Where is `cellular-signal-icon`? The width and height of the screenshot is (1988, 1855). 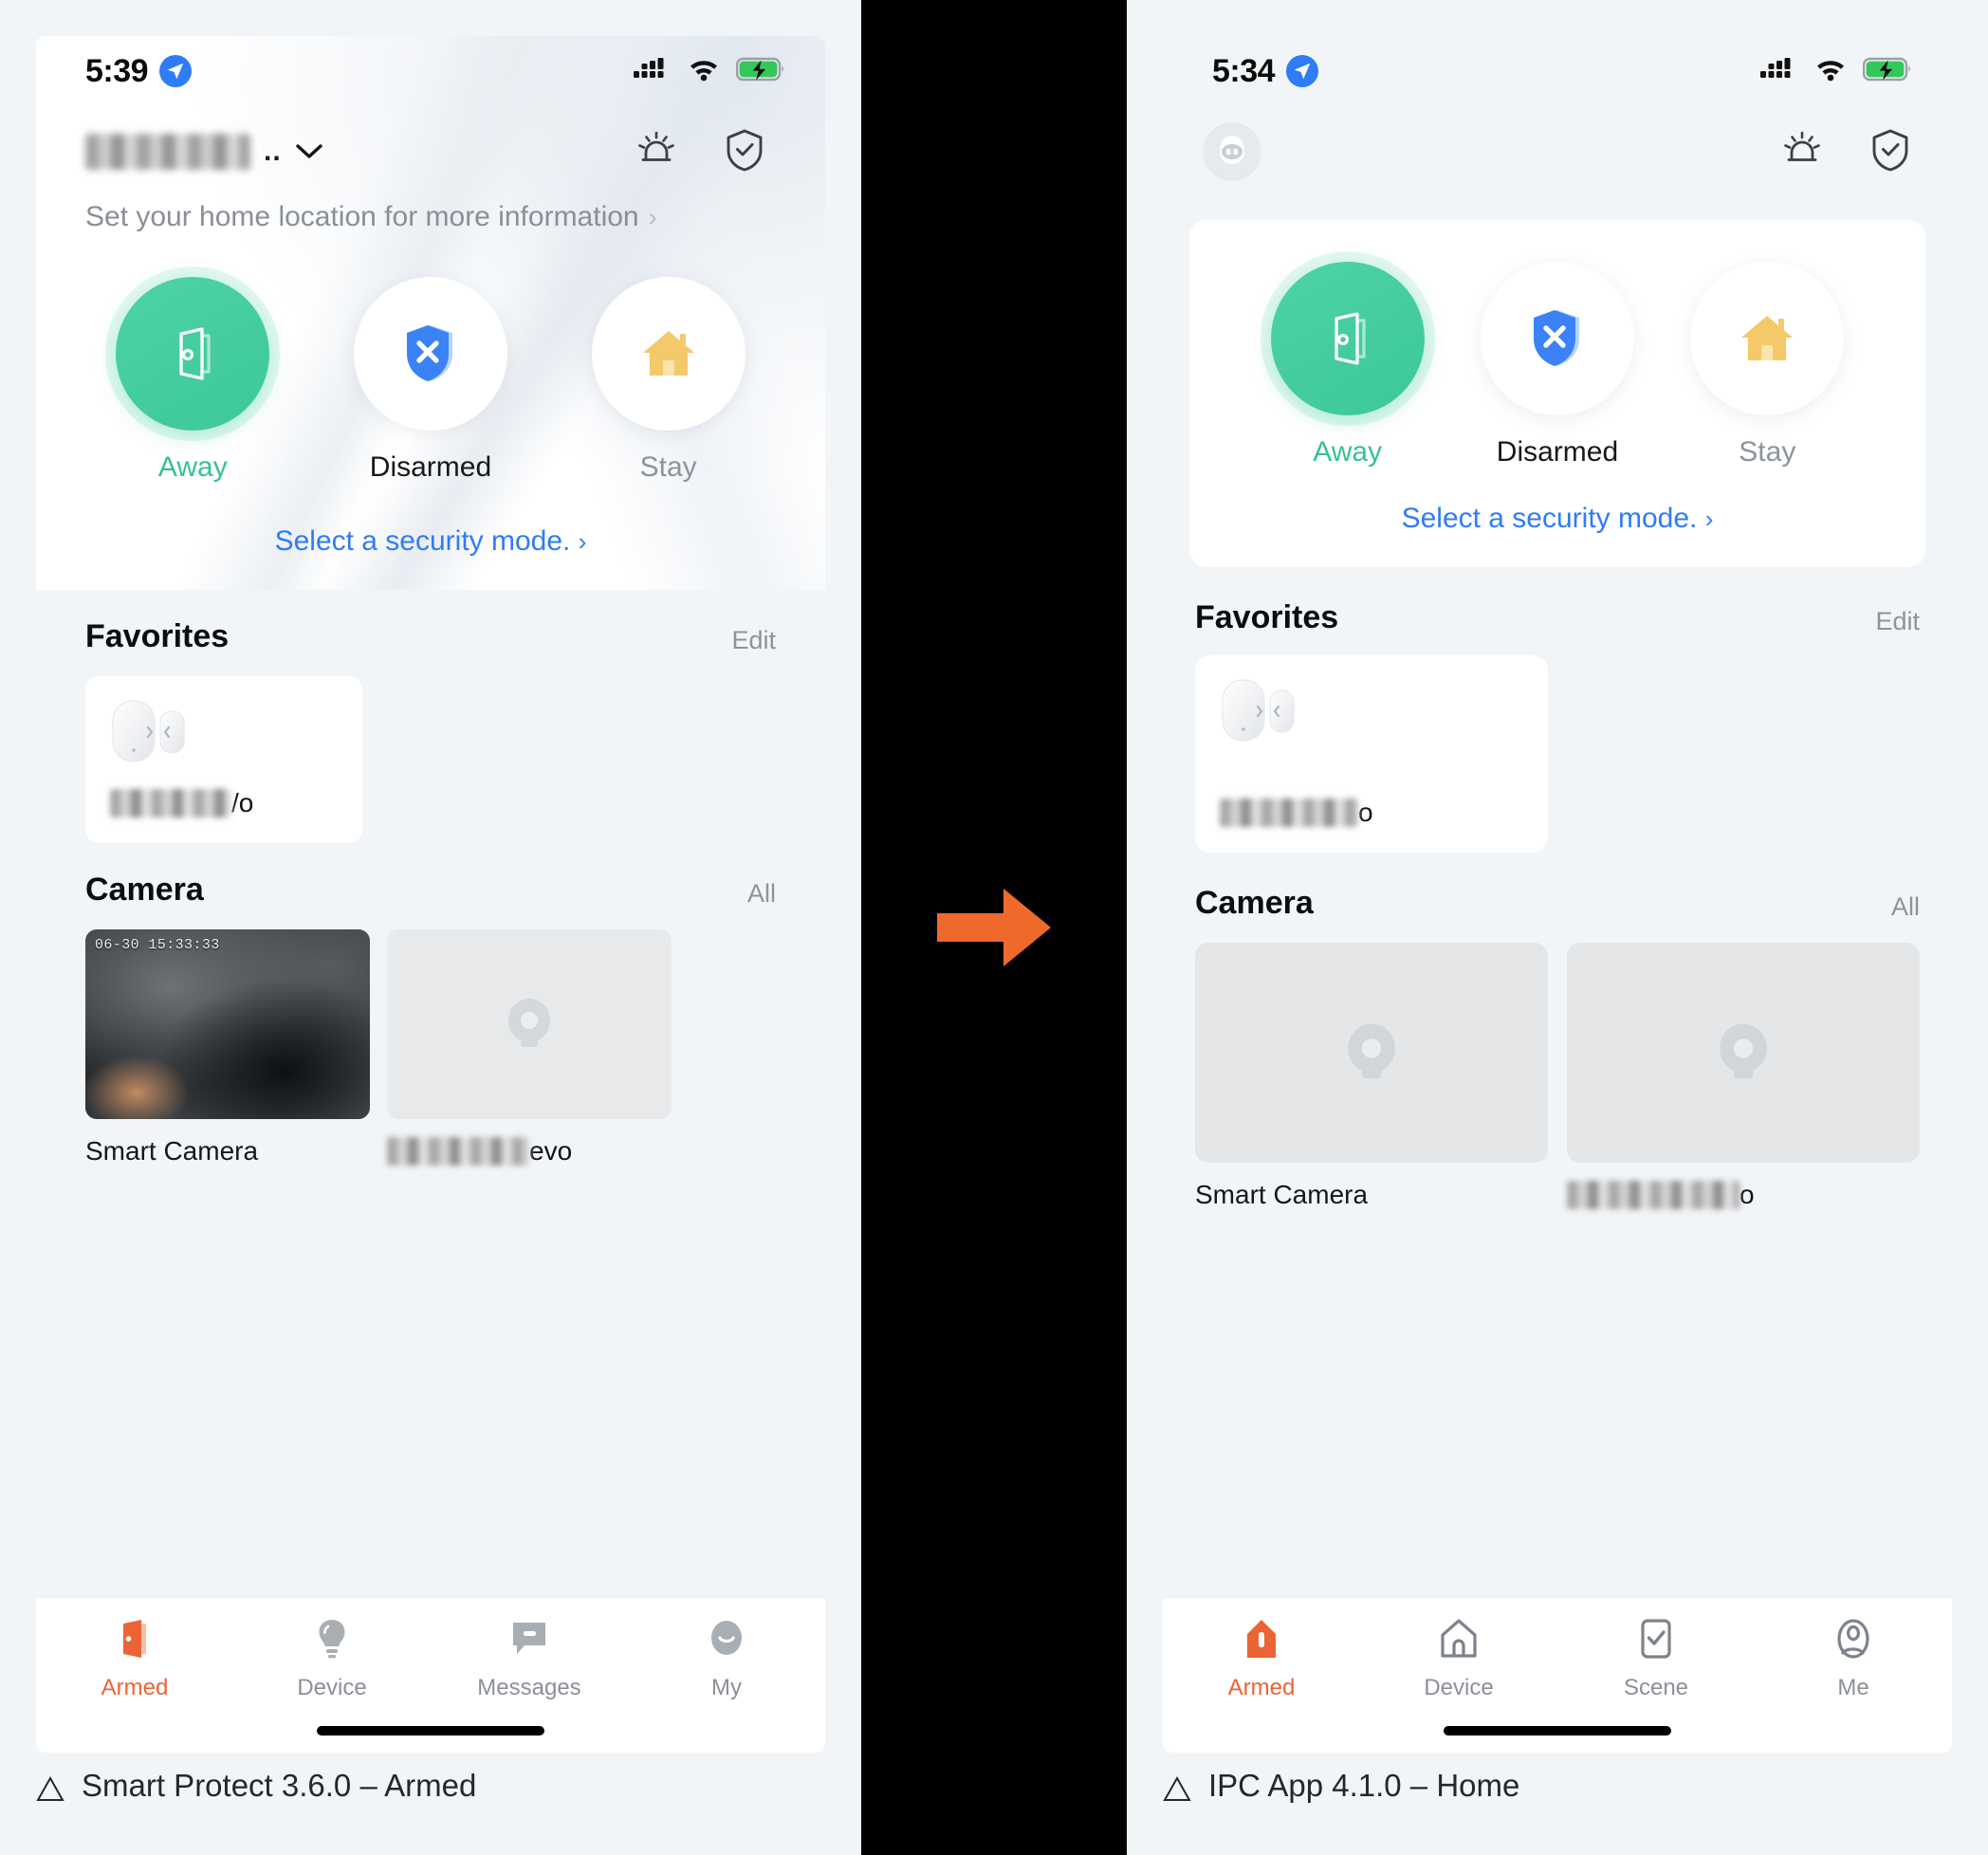 cellular-signal-icon is located at coordinates (653, 72).